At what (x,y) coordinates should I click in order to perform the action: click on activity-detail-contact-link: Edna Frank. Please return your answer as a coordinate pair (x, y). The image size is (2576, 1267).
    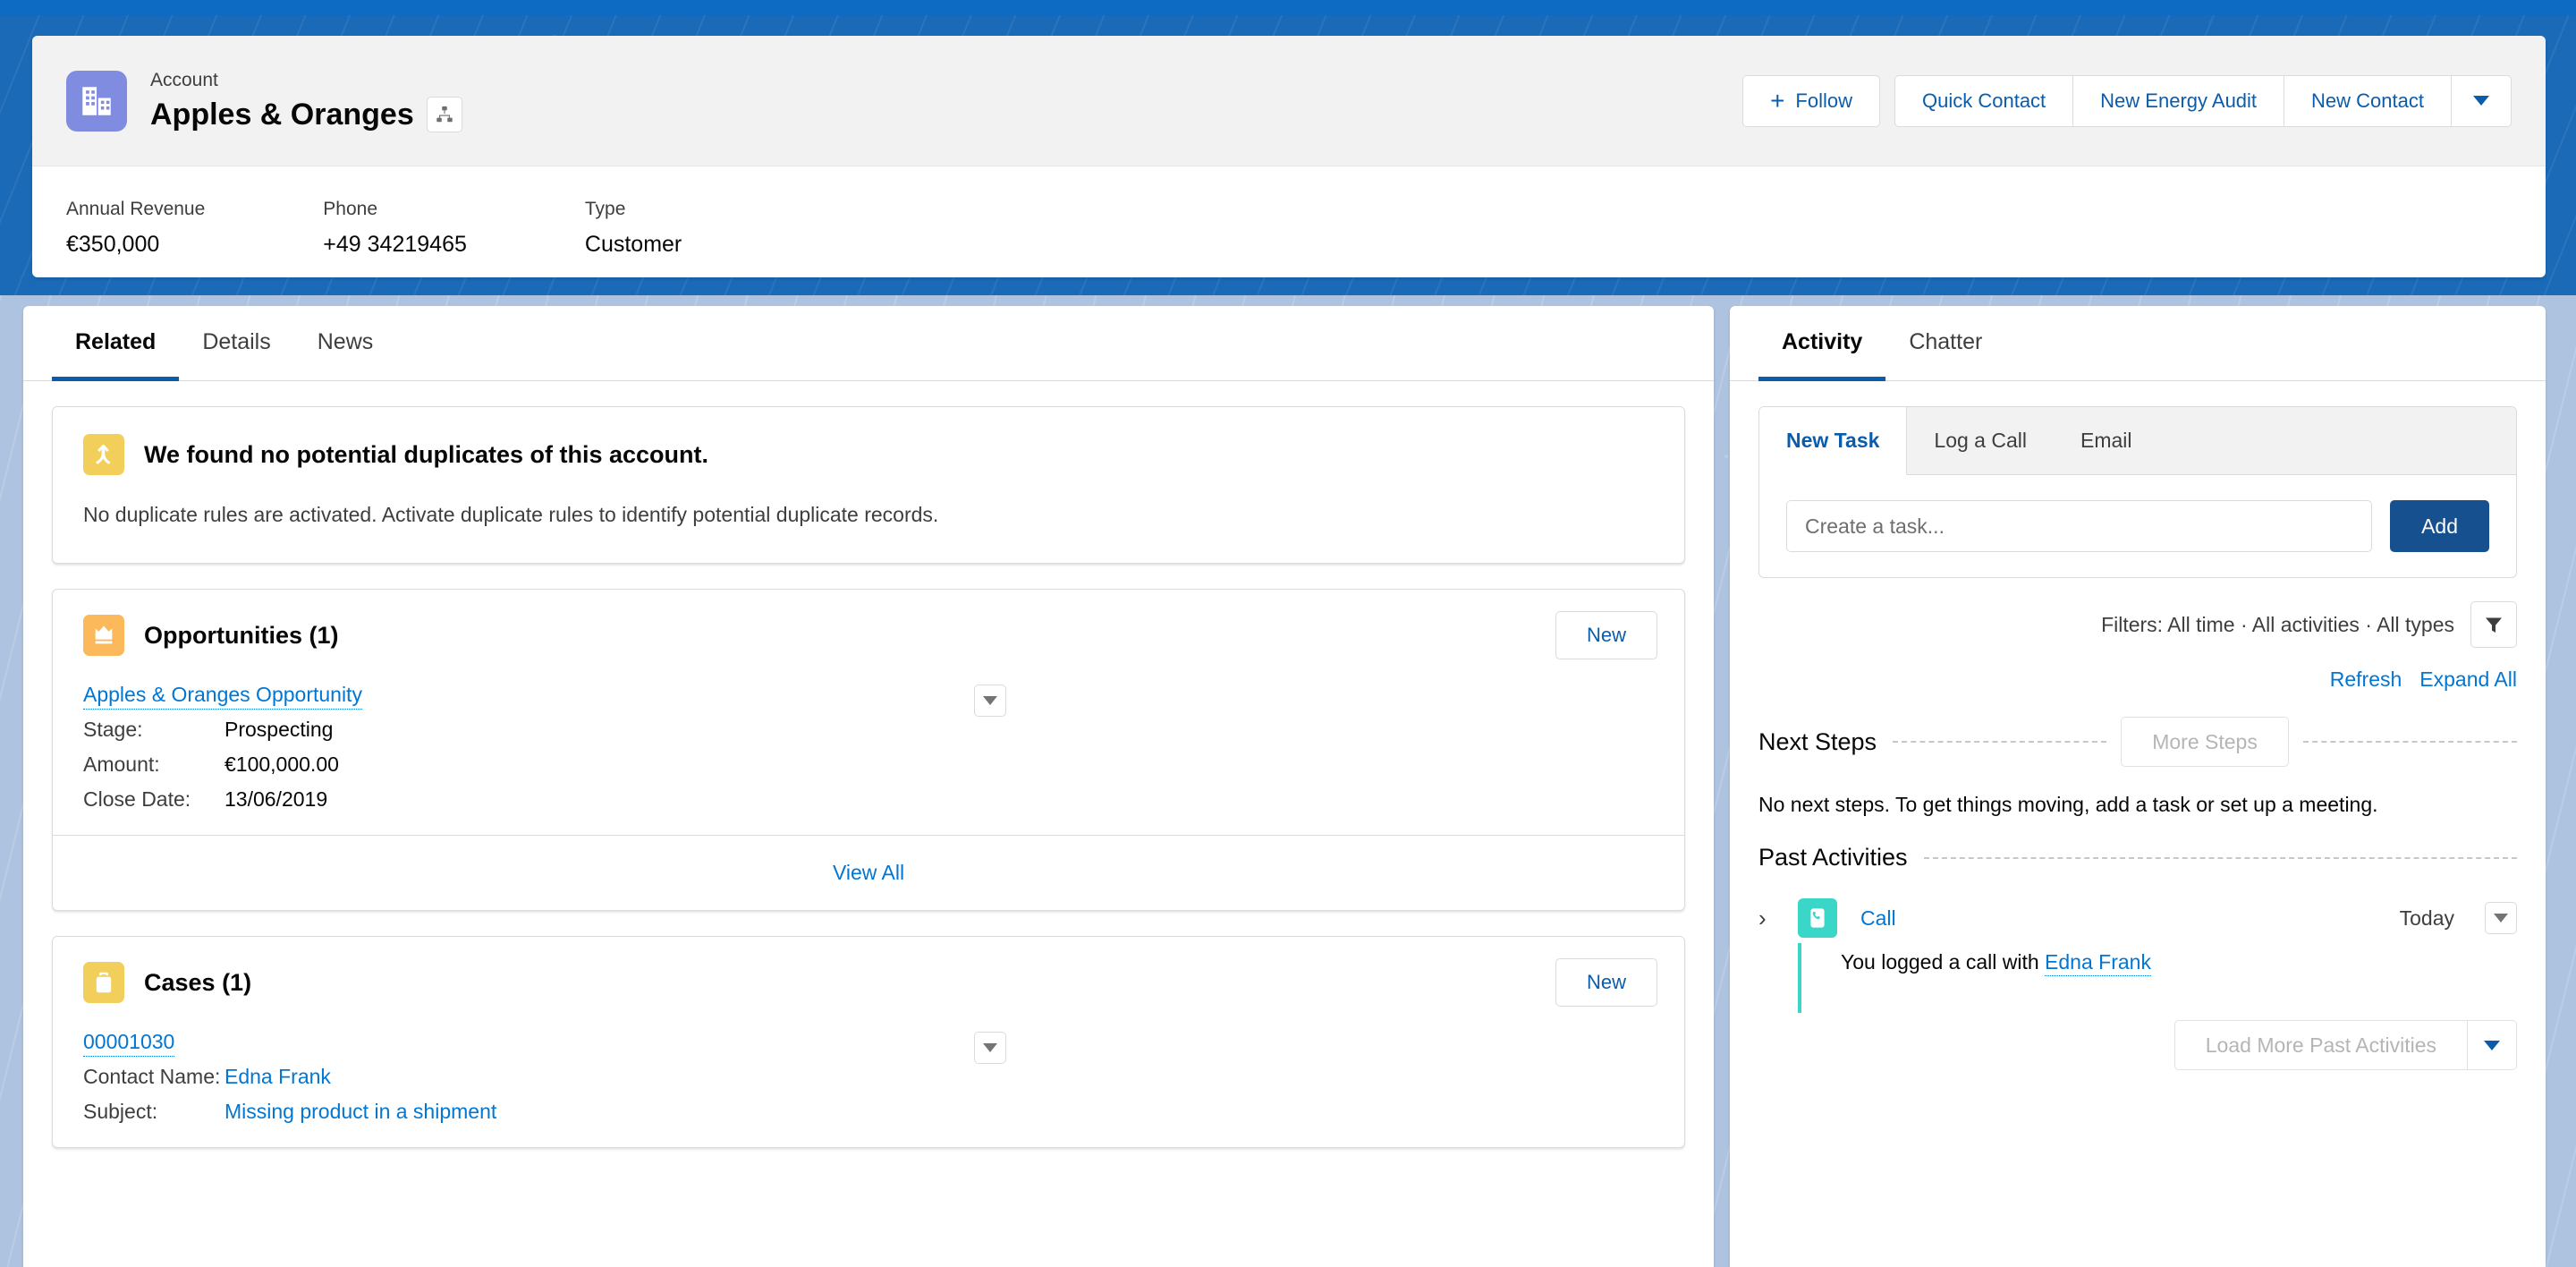
    Looking at the image, I should click on (2098, 963).